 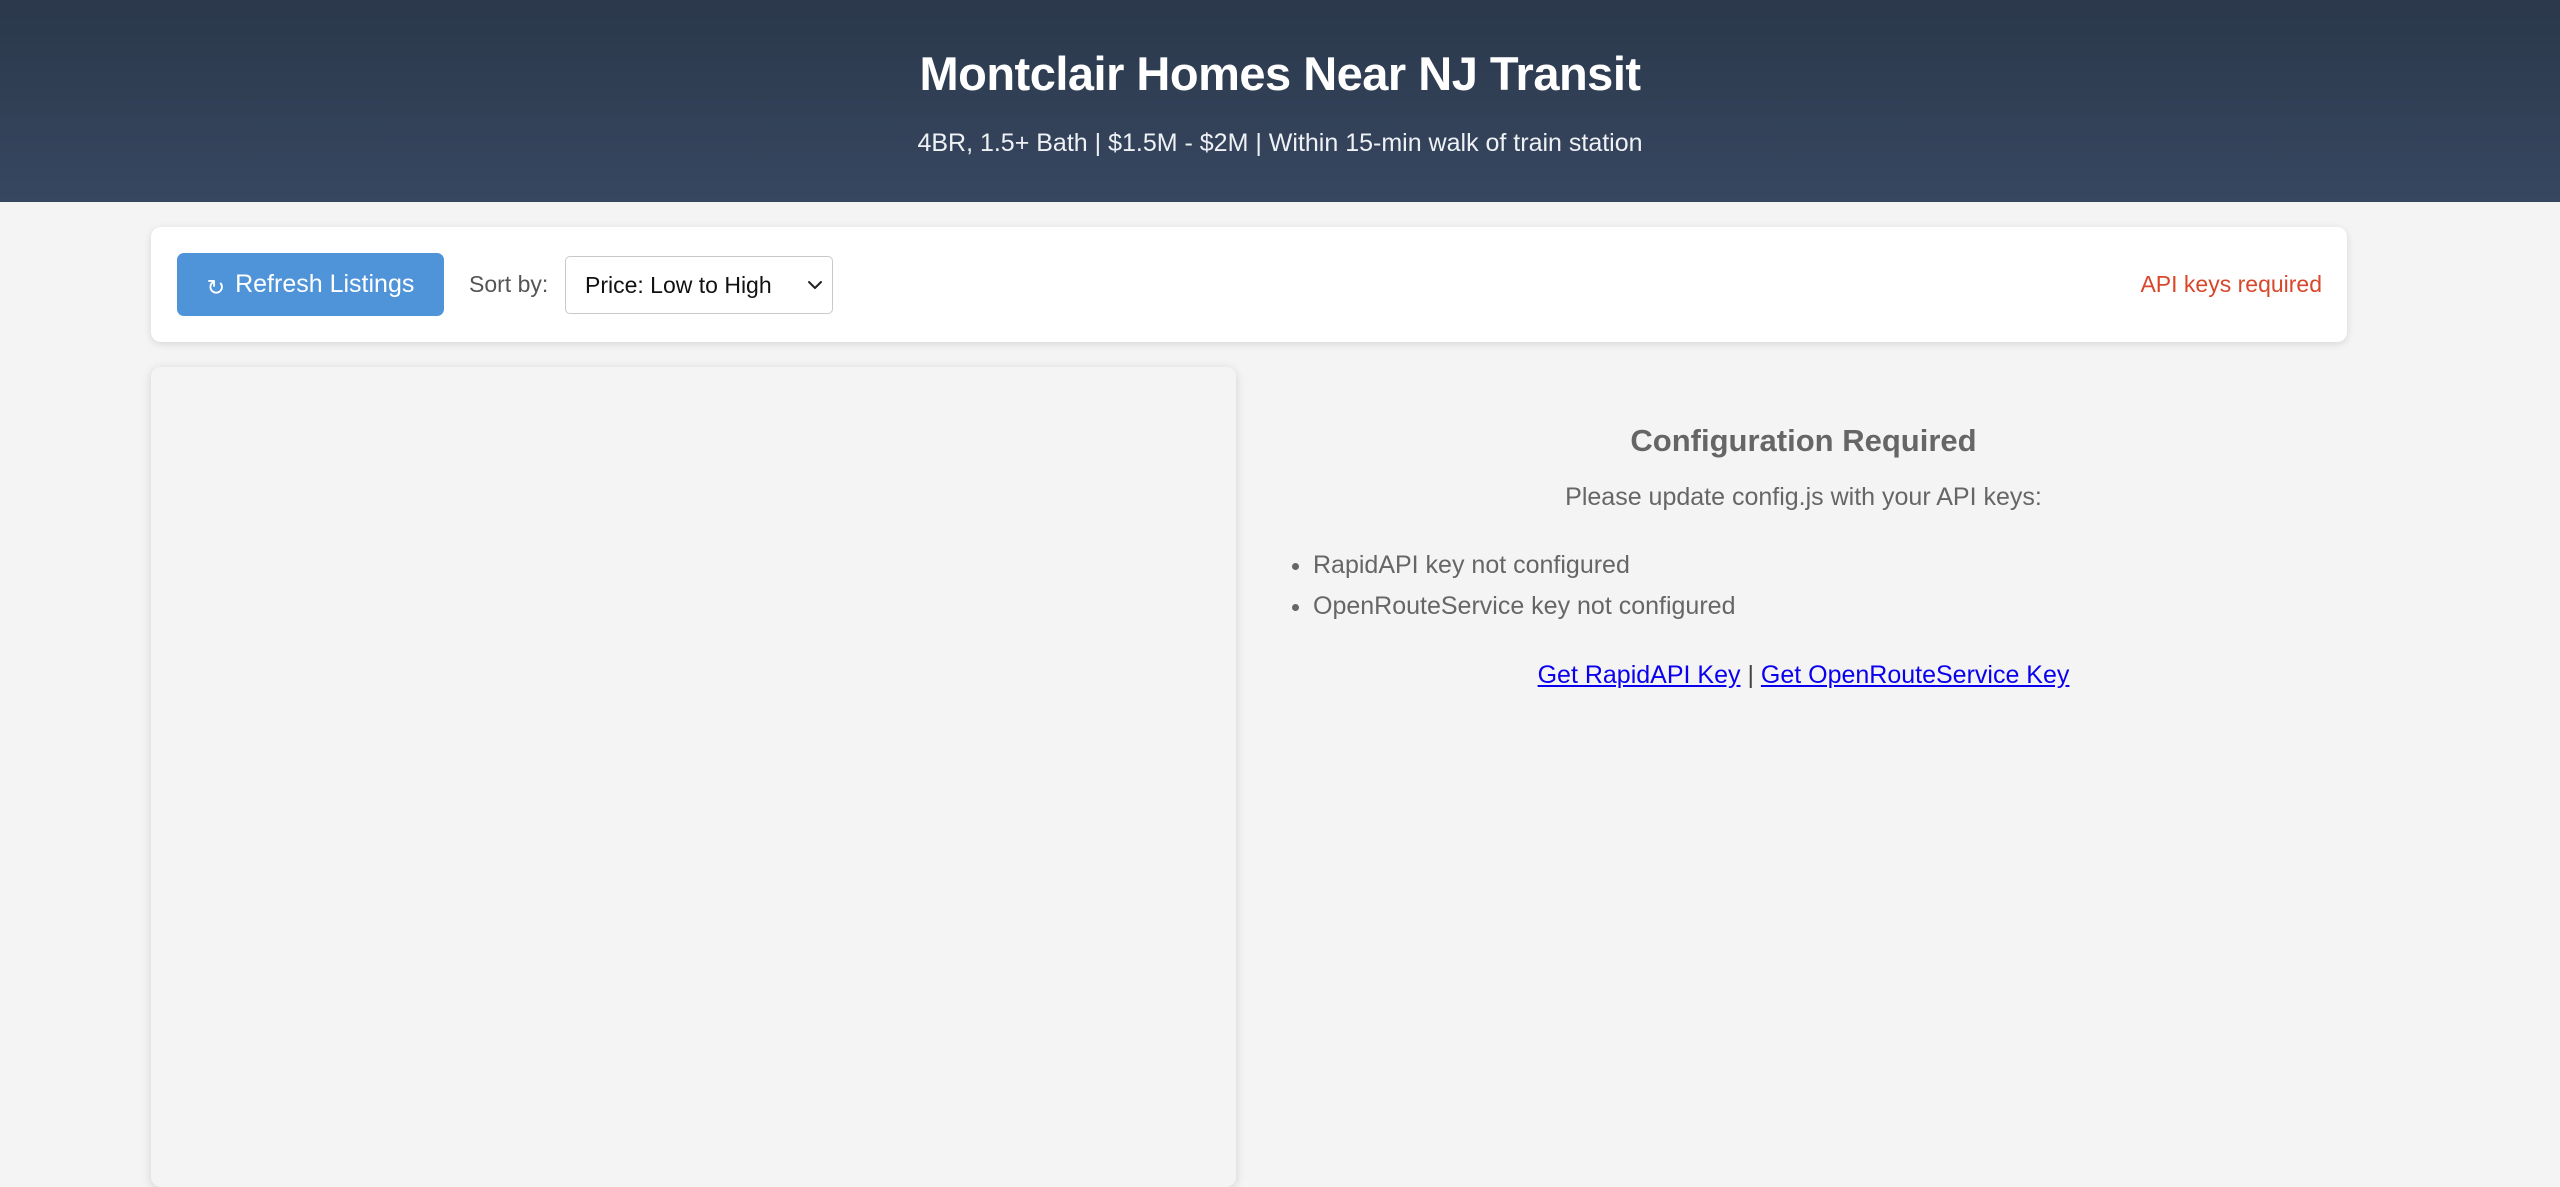 I want to click on config-title: Configuration Required, so click(x=1803, y=440).